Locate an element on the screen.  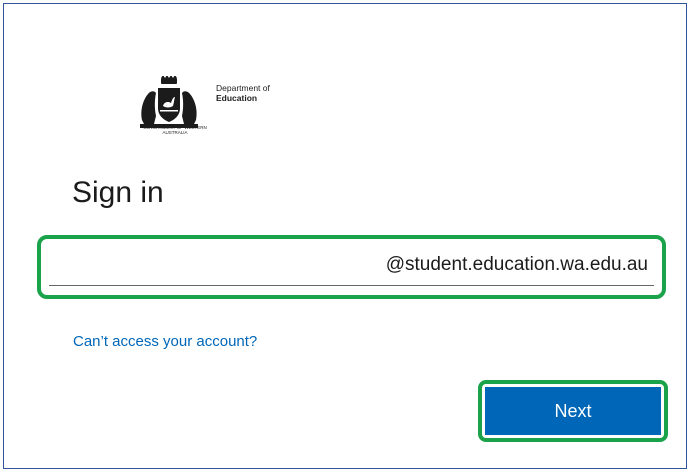
logo-wordmark: Department of Education is located at coordinates (243, 93).